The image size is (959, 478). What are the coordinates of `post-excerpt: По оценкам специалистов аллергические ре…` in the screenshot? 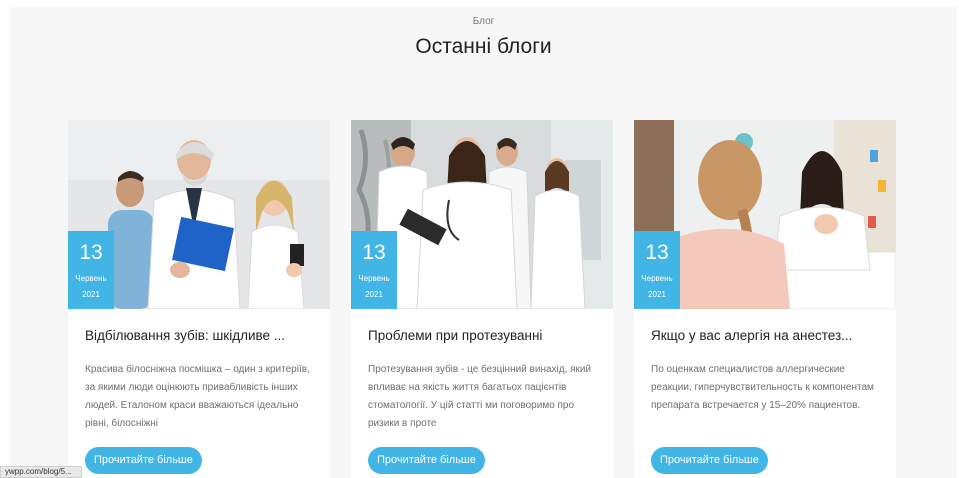 It's located at (762, 387).